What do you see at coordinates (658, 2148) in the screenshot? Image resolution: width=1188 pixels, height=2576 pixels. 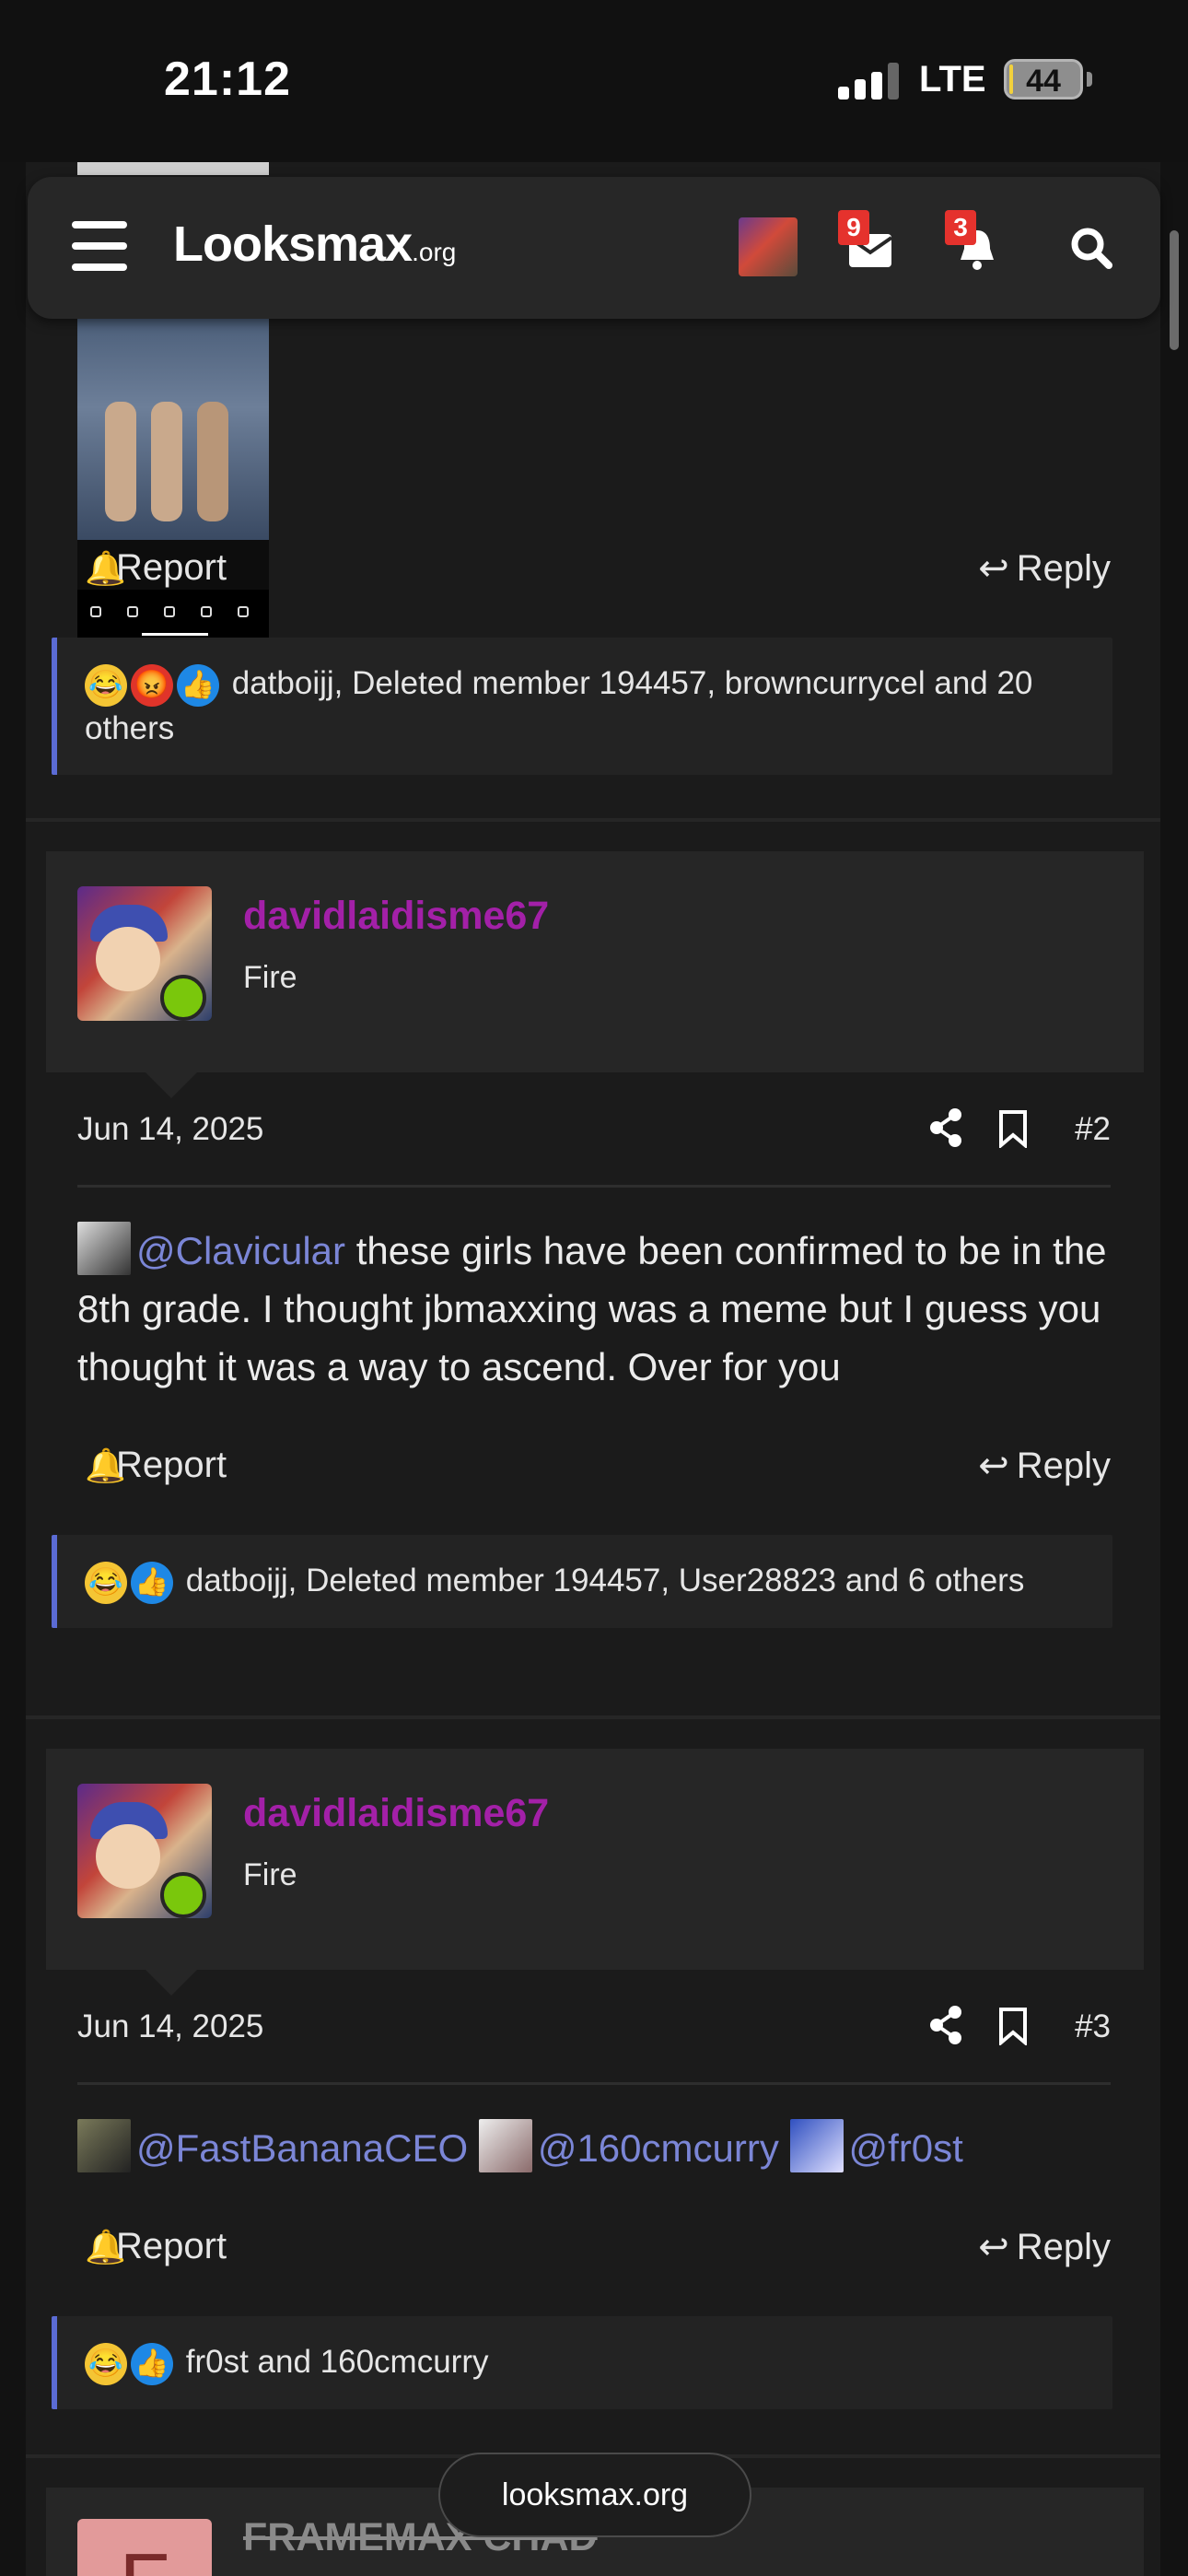 I see `mention-link: @160cmcurry` at bounding box center [658, 2148].